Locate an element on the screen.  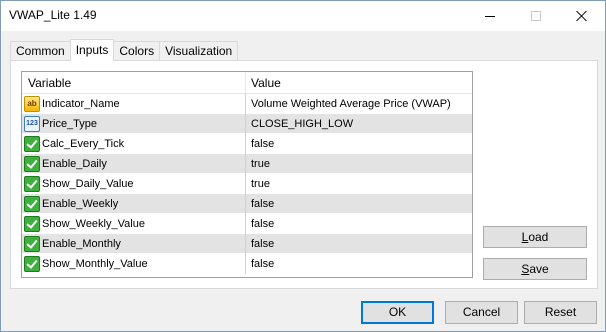
value-cell: Volume Weighted Average Price (VWAP) is located at coordinates (359, 104).